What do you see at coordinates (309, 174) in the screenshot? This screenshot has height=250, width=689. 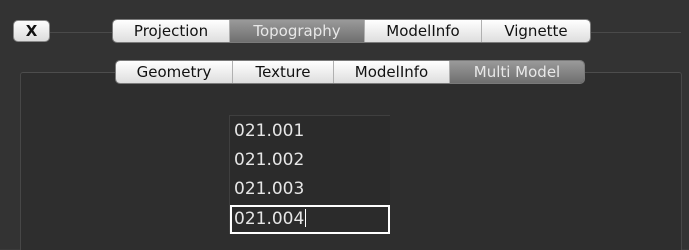 I see `model-list: 021.001 021.002 021.003 021.004` at bounding box center [309, 174].